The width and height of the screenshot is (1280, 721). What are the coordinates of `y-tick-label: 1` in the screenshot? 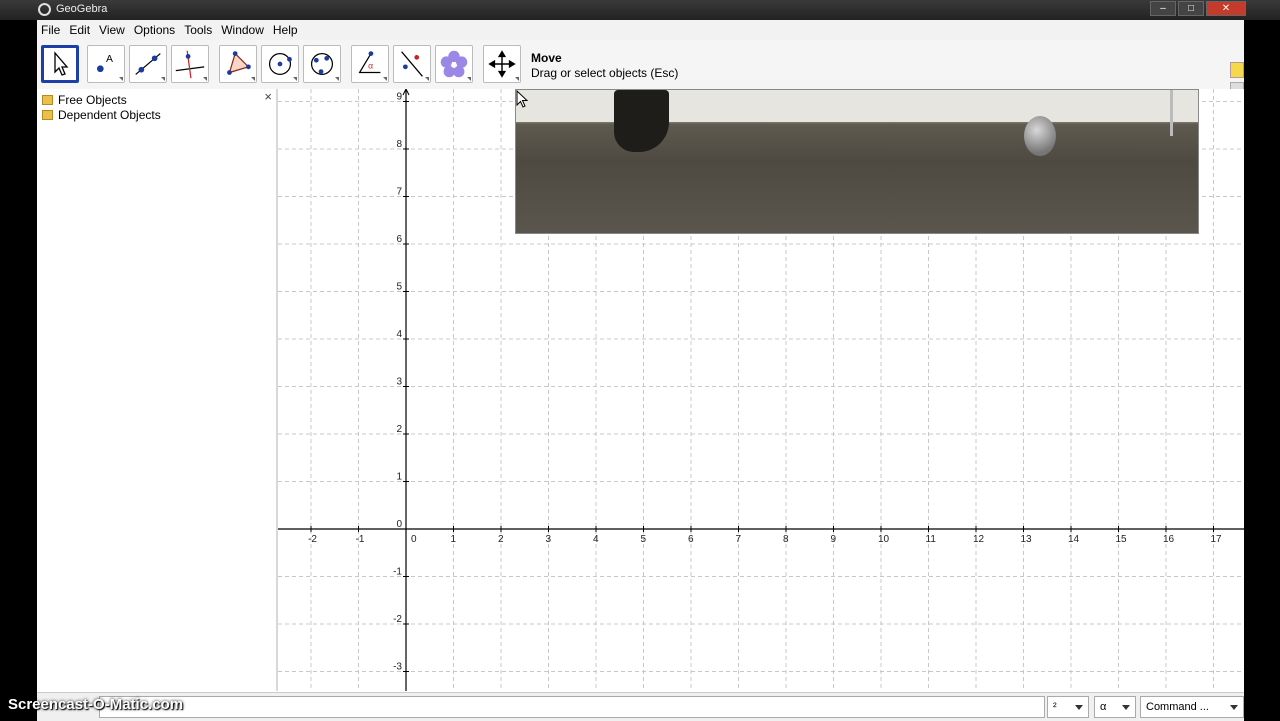 It's located at (399, 477).